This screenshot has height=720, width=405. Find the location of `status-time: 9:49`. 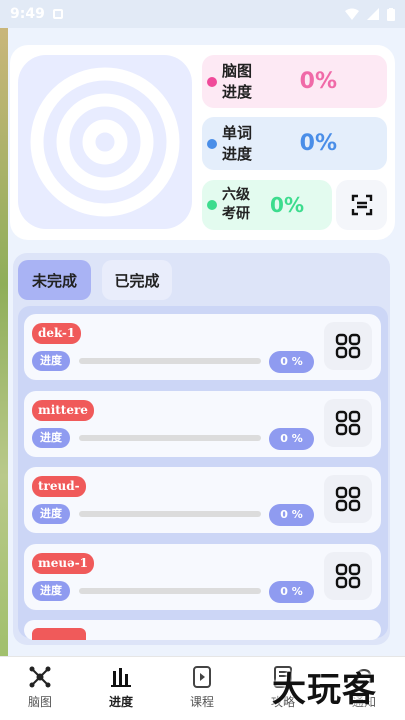

status-time: 9:49 is located at coordinates (27, 14).